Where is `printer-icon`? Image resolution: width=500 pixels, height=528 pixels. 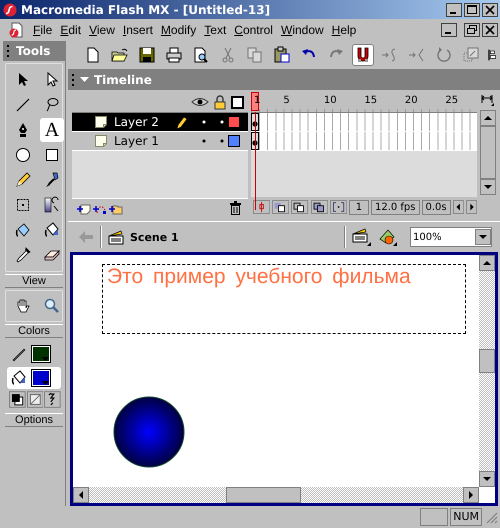
printer-icon is located at coordinates (174, 55).